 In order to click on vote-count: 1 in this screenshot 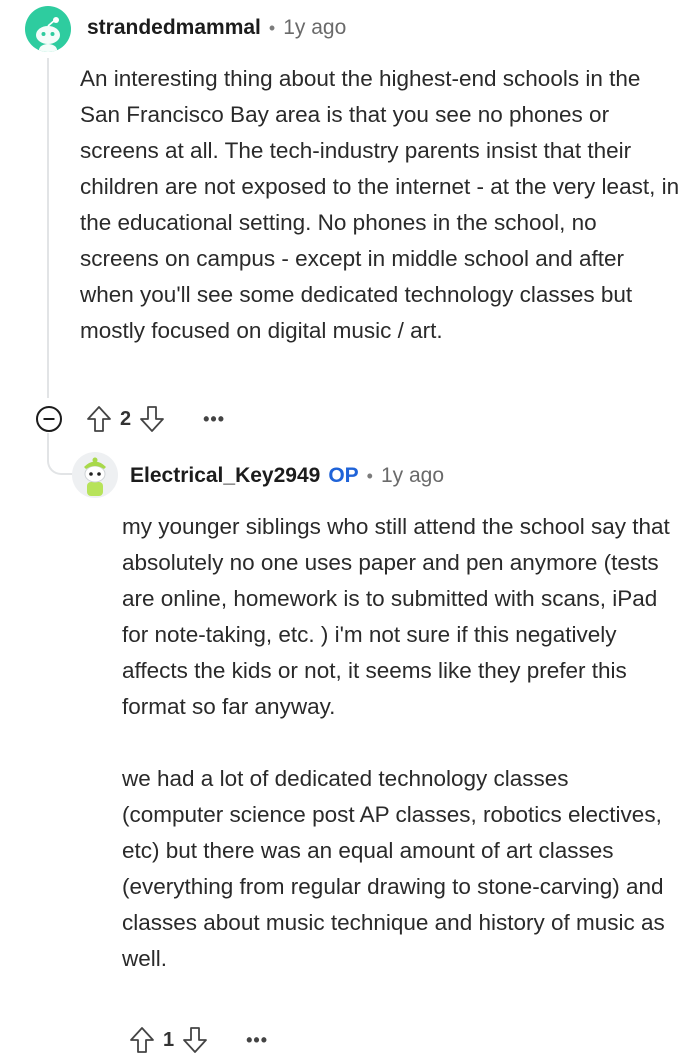, I will do `click(169, 1039)`.